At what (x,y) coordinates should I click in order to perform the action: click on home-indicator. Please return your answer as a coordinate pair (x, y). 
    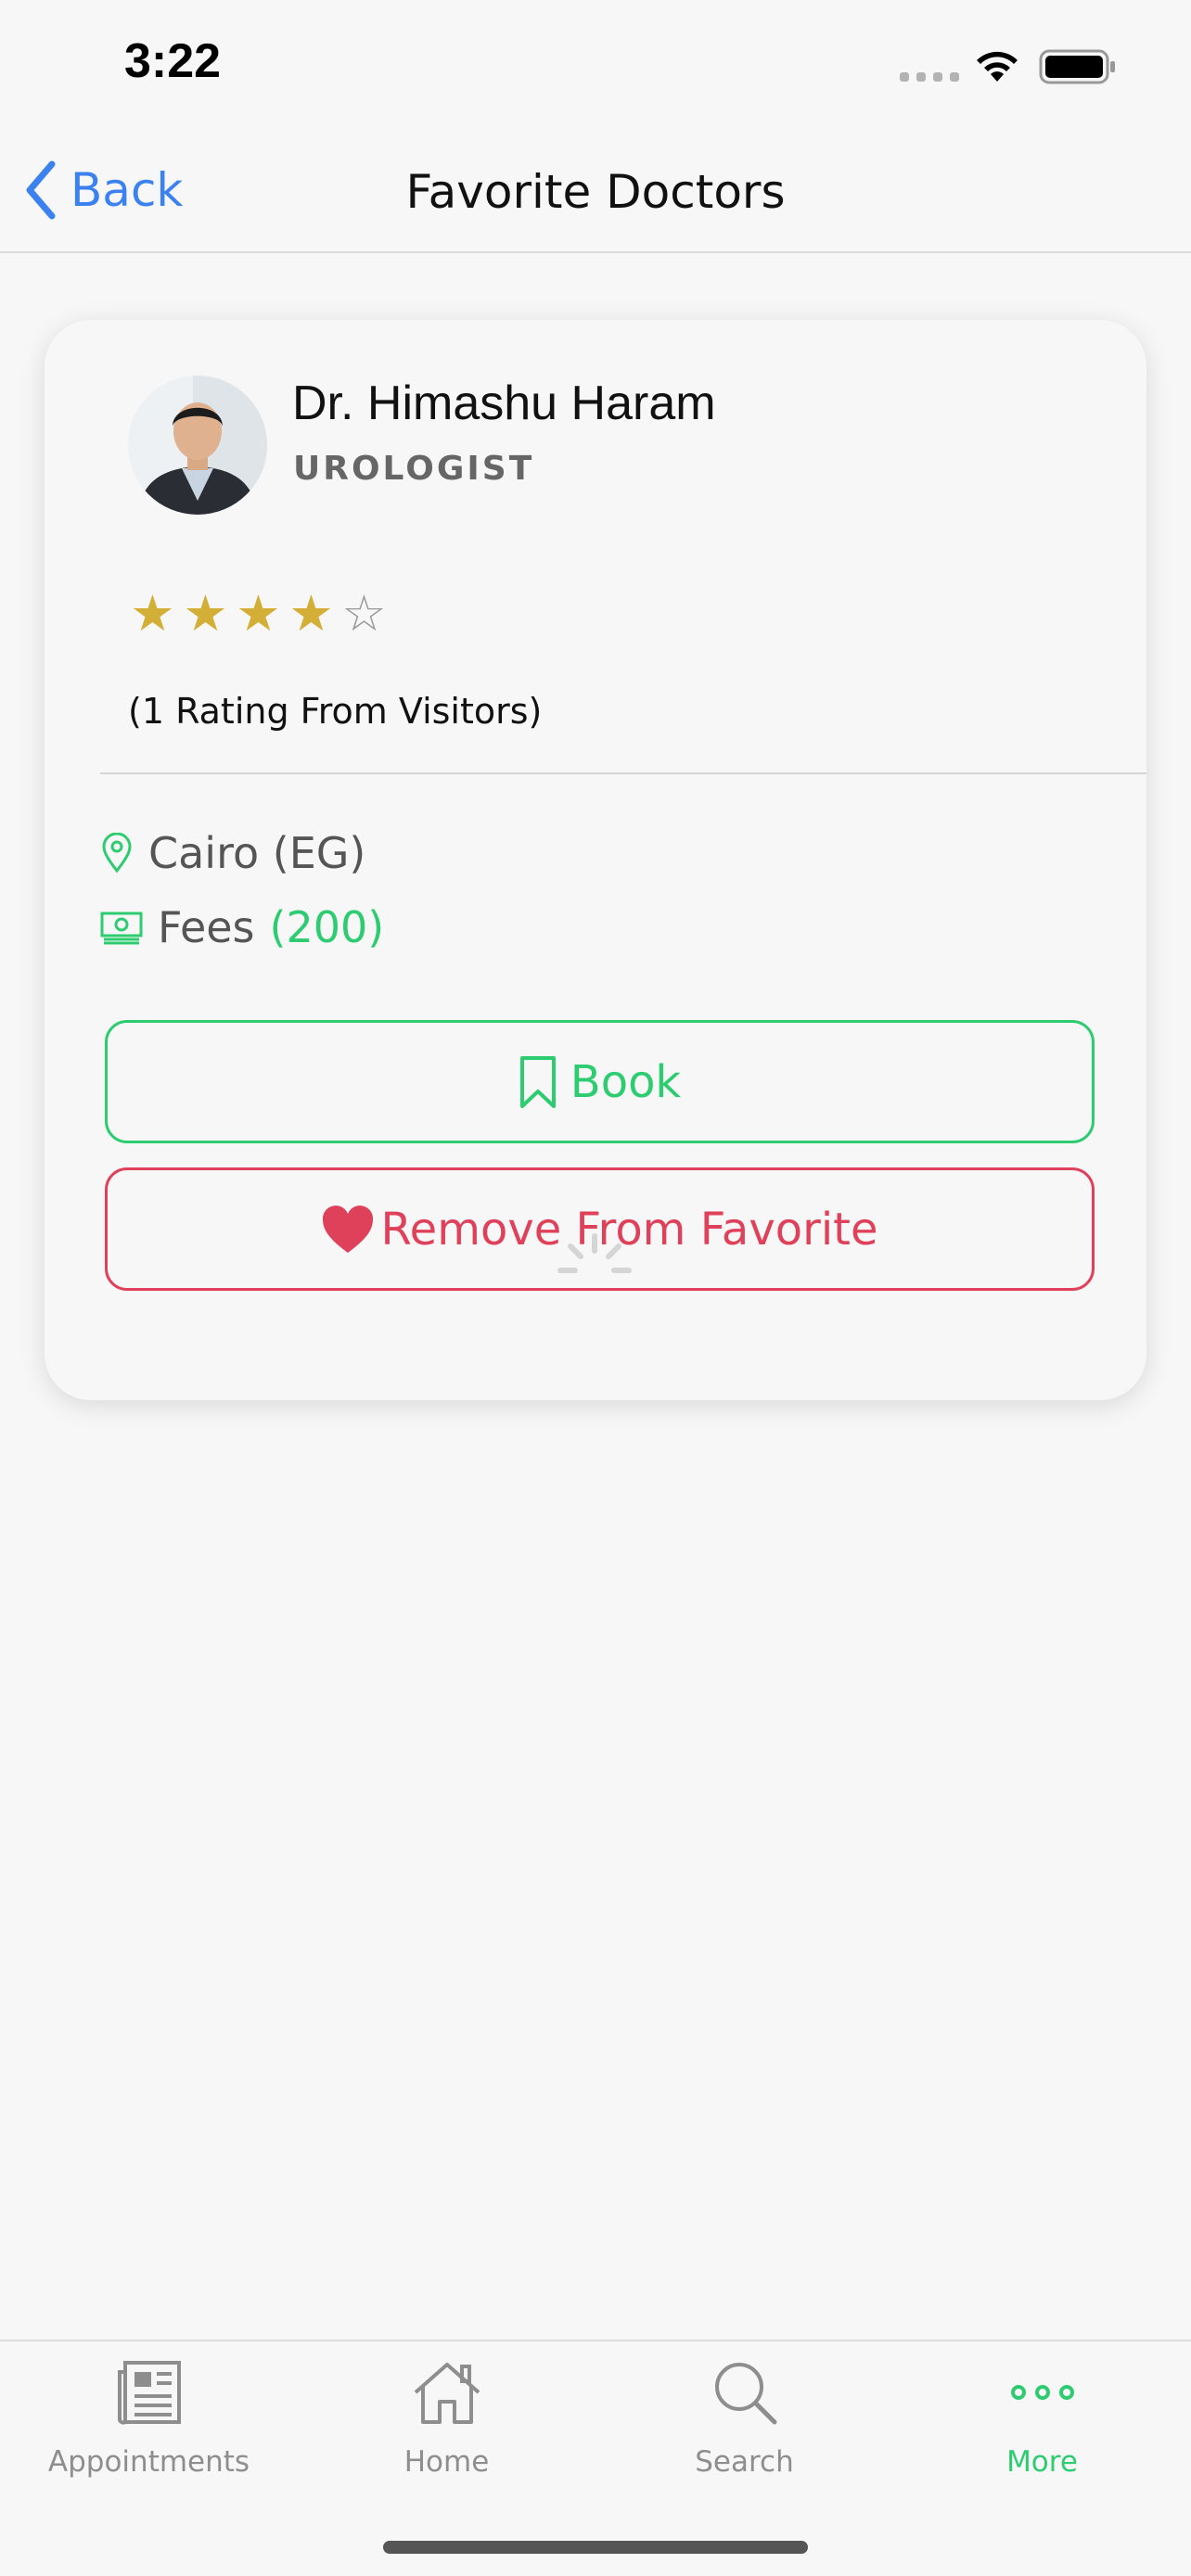
    Looking at the image, I should click on (595, 2547).